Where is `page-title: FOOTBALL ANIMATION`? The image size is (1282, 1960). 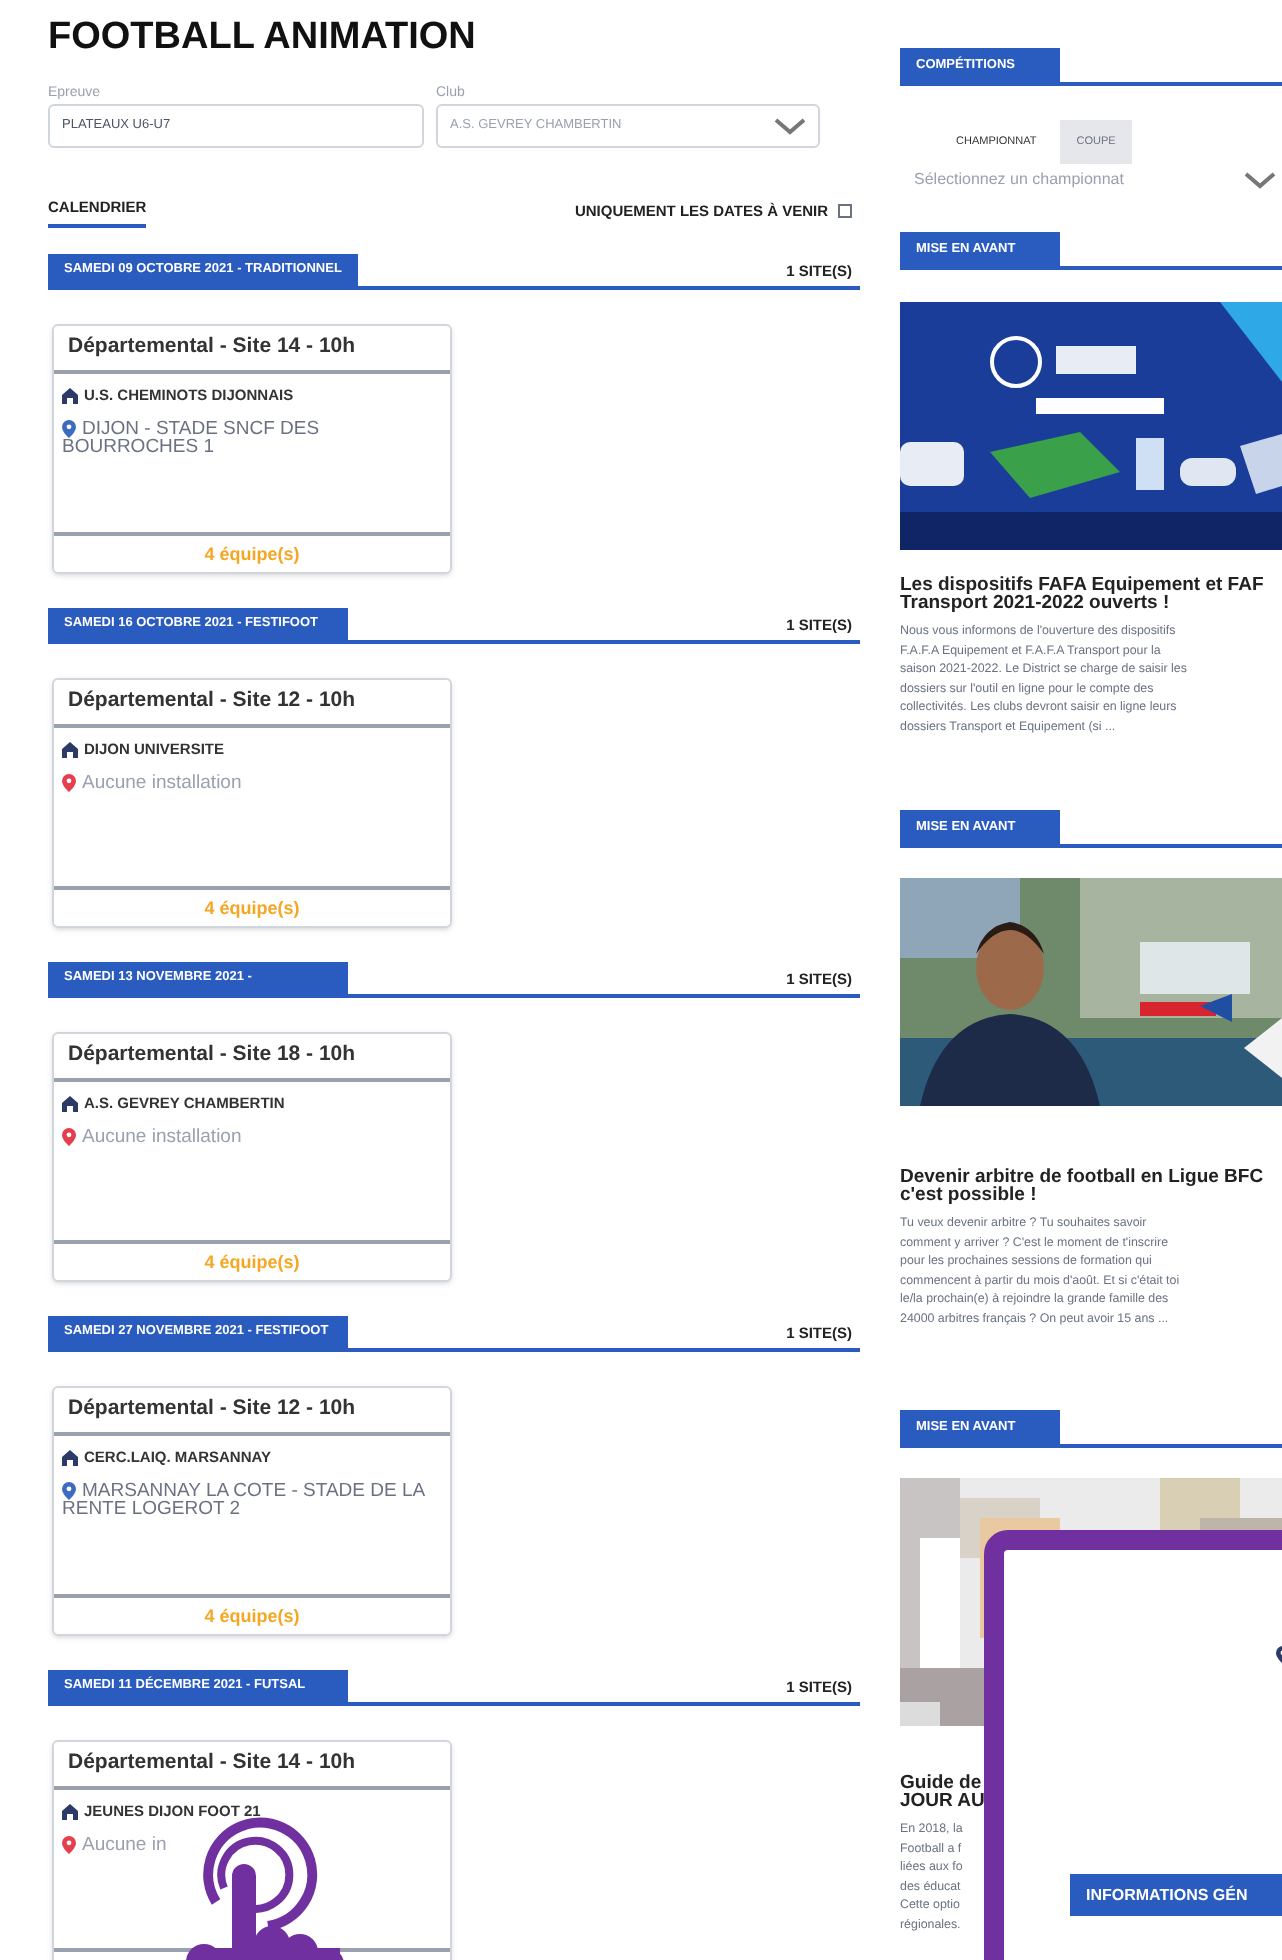
page-title: FOOTBALL ANIMATION is located at coordinates (262, 38).